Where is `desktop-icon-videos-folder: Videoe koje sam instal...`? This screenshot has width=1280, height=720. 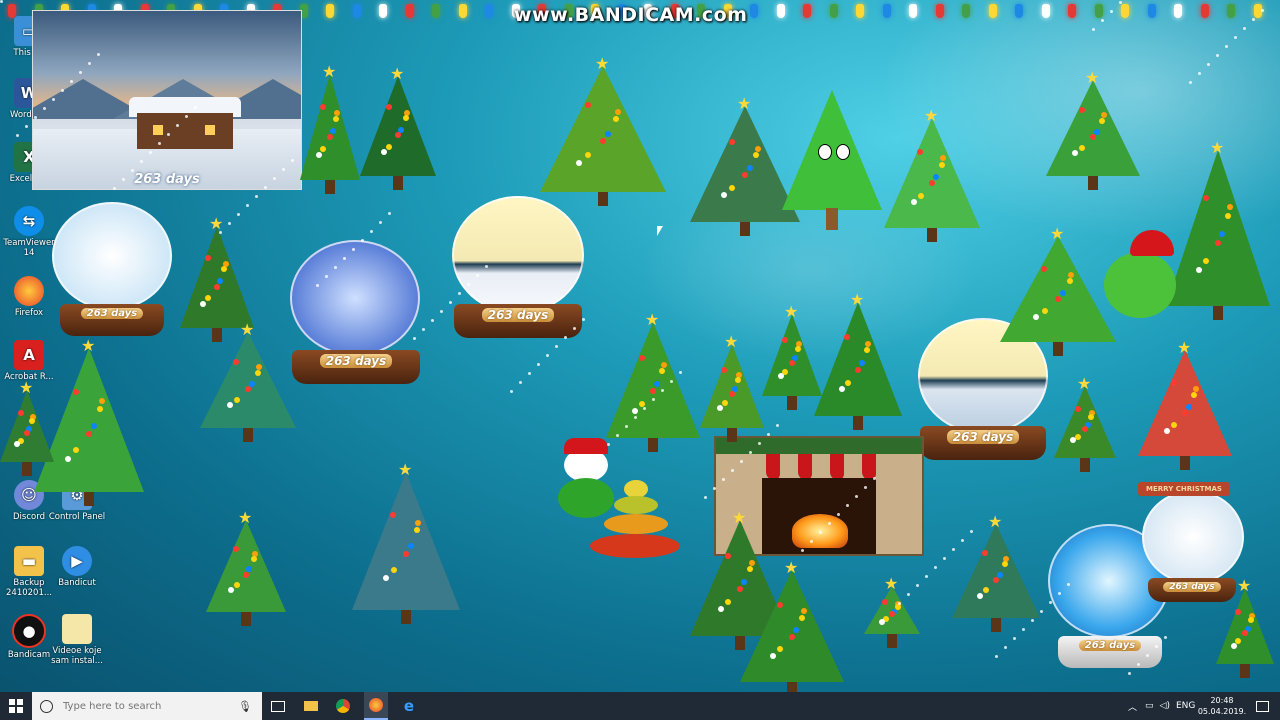 desktop-icon-videos-folder: Videoe koje sam instal... is located at coordinates (77, 640).